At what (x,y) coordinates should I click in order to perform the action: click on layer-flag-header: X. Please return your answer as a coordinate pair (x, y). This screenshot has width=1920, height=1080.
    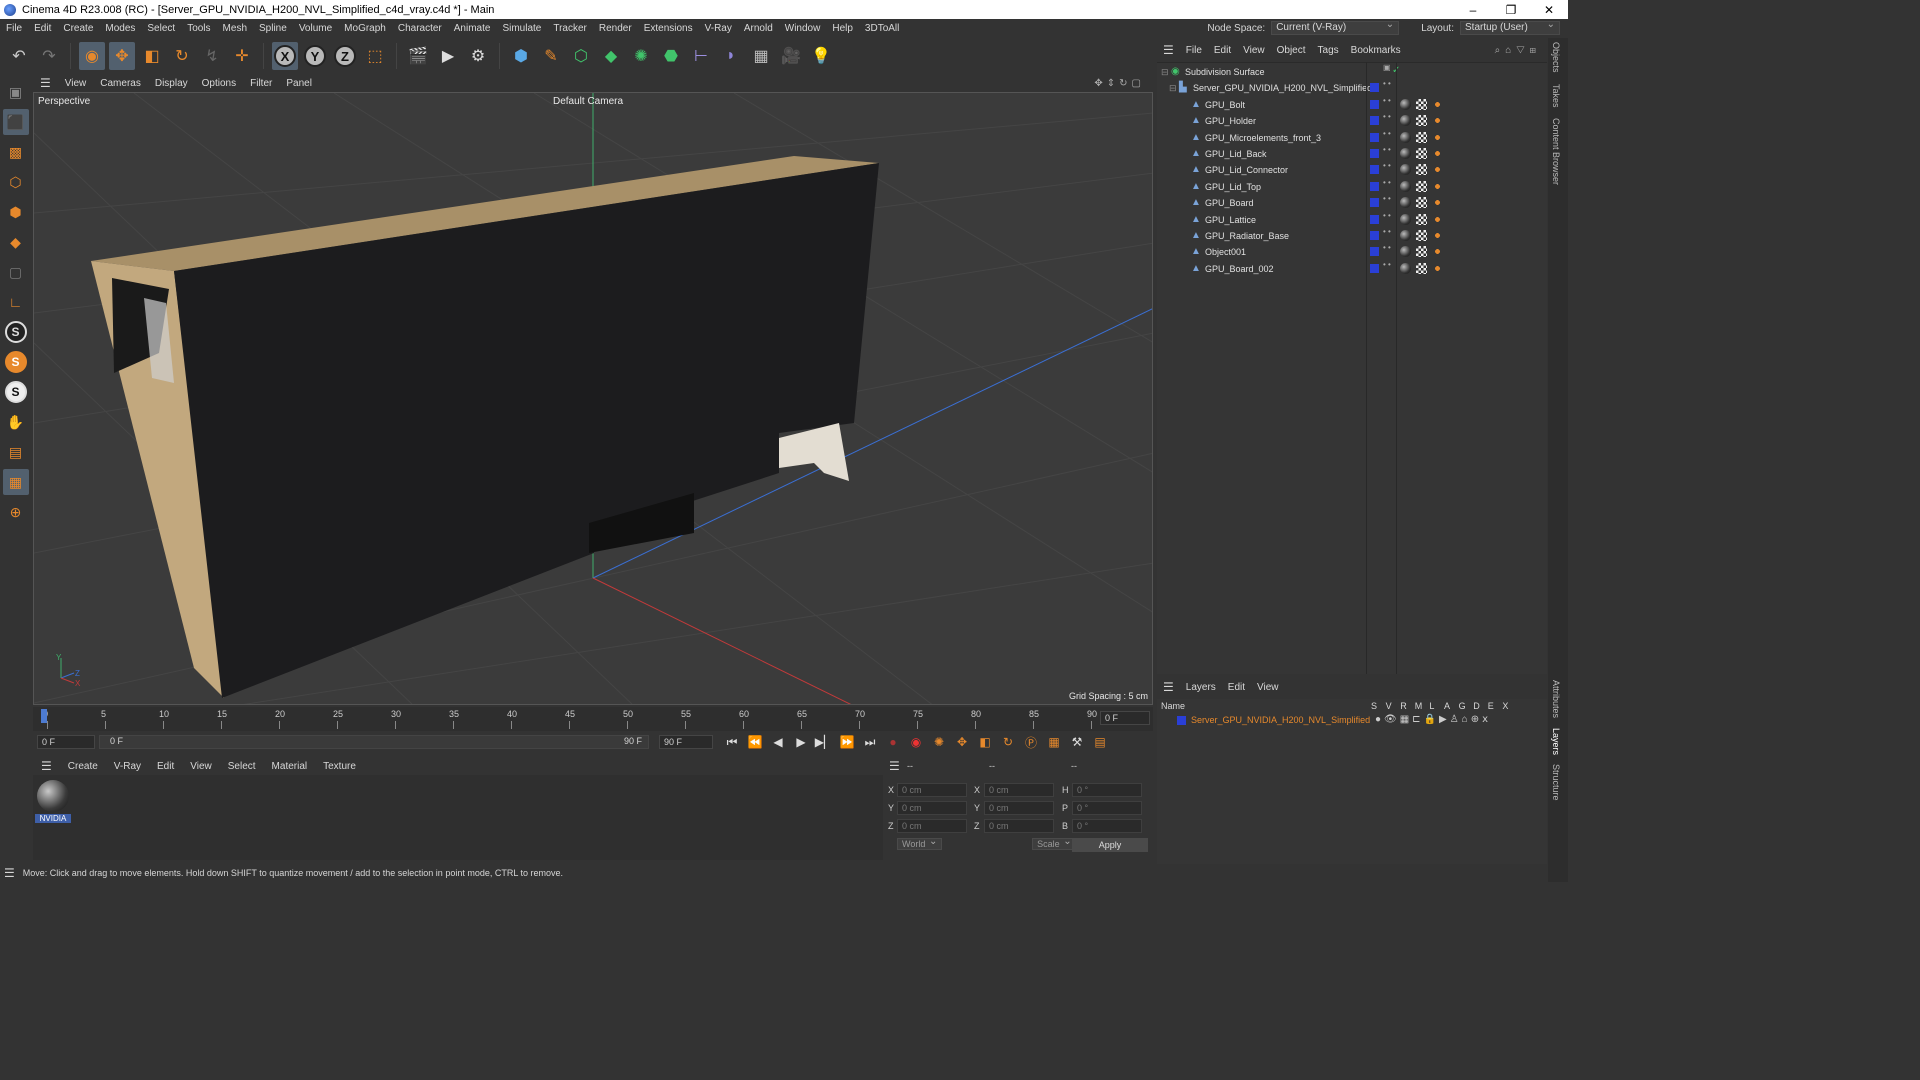
    Looking at the image, I should click on (1505, 706).